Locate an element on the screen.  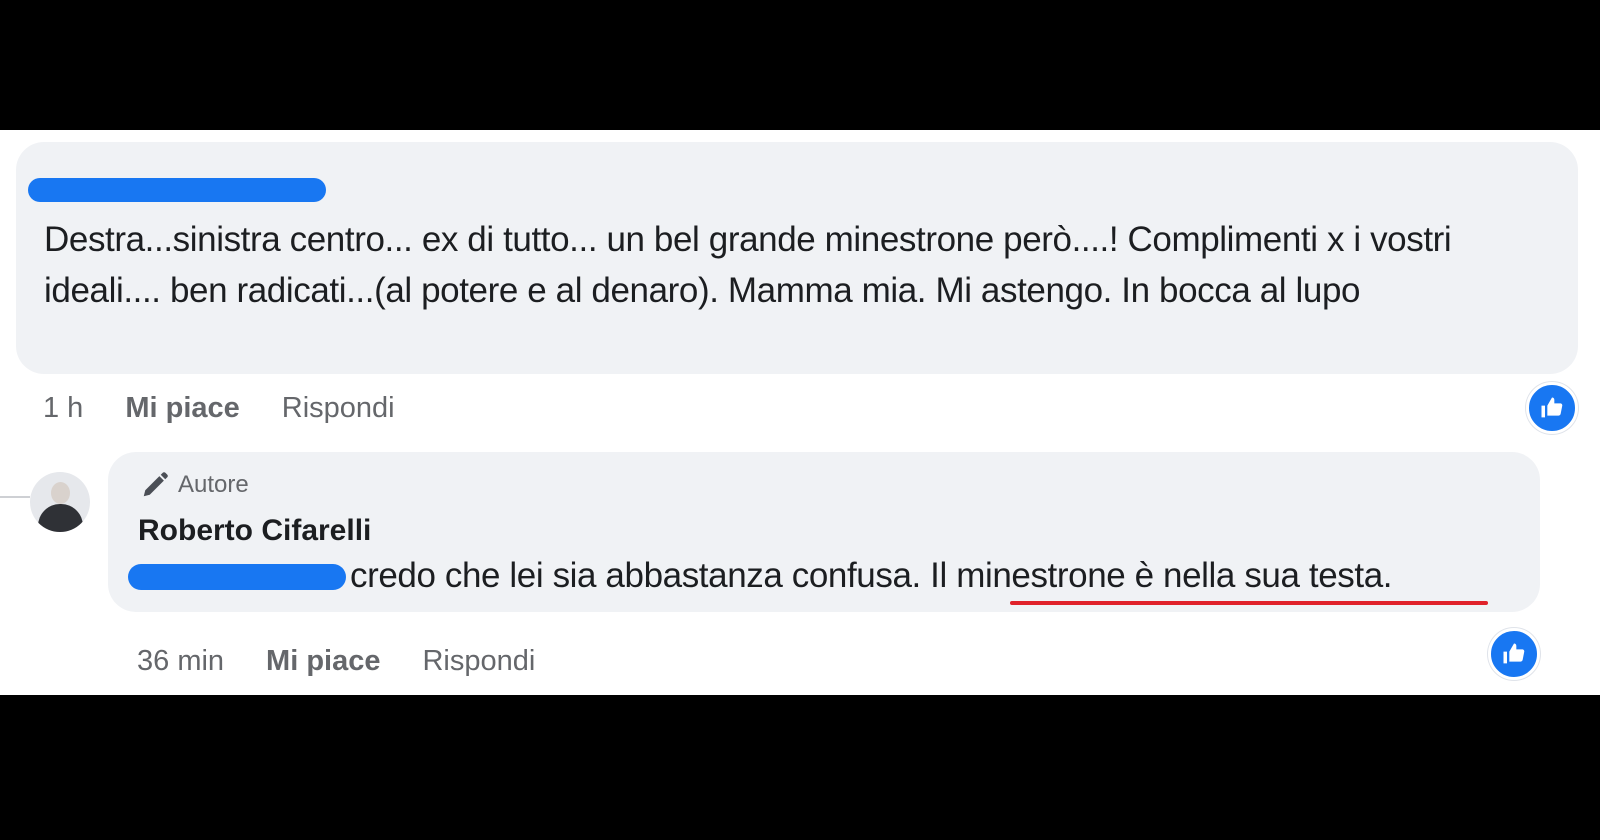
author-badge-label: Autore is located at coordinates (213, 484).